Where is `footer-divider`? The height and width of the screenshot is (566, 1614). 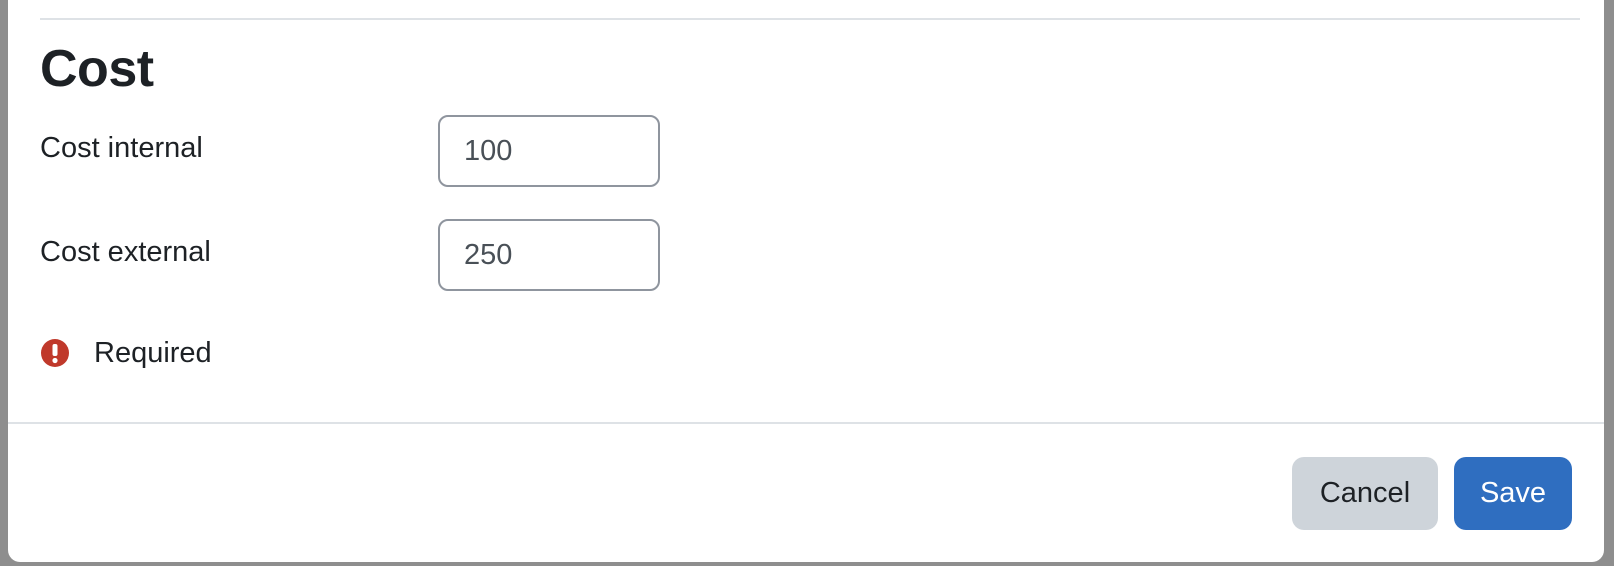
footer-divider is located at coordinates (806, 423).